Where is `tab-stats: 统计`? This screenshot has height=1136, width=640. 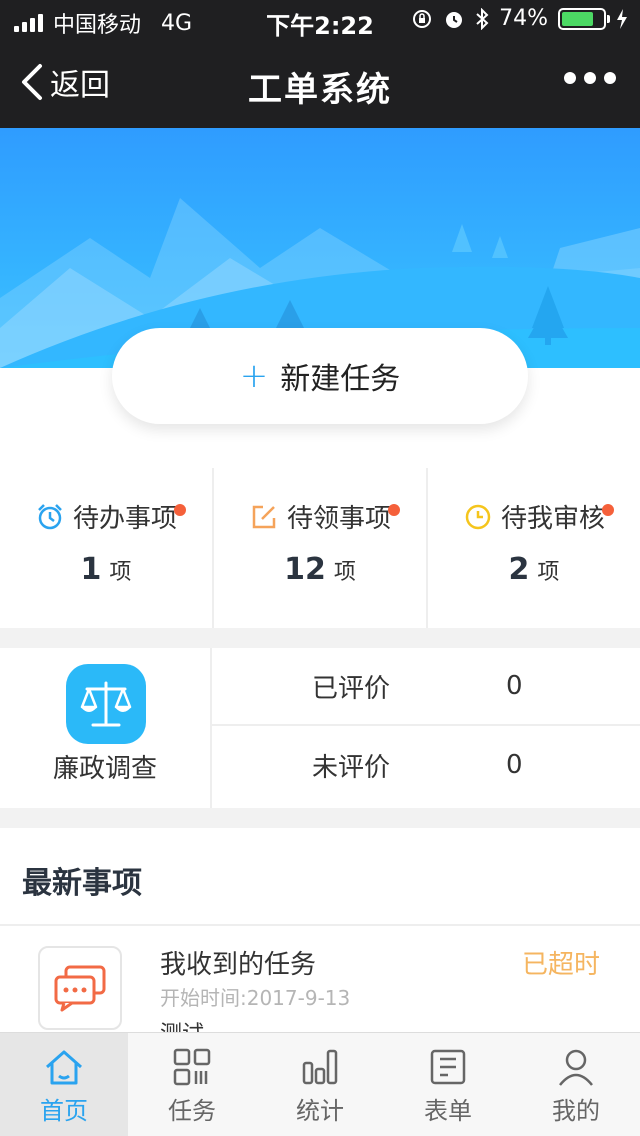 tab-stats: 统计 is located at coordinates (320, 1084).